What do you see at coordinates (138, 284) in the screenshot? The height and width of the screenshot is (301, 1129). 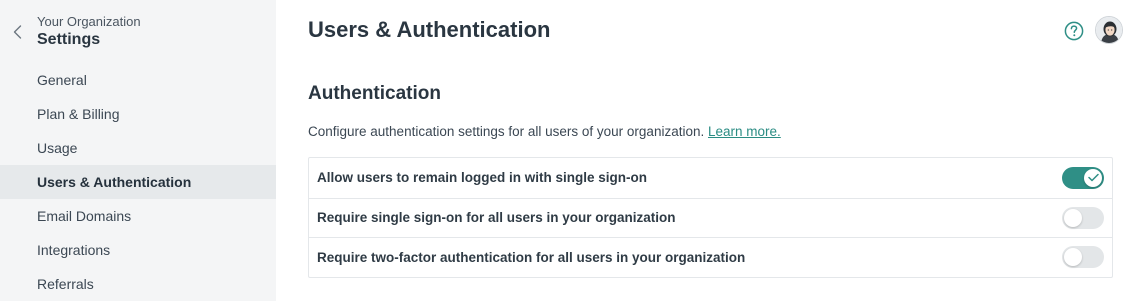 I see `sidebar-item-referrals: Referrals` at bounding box center [138, 284].